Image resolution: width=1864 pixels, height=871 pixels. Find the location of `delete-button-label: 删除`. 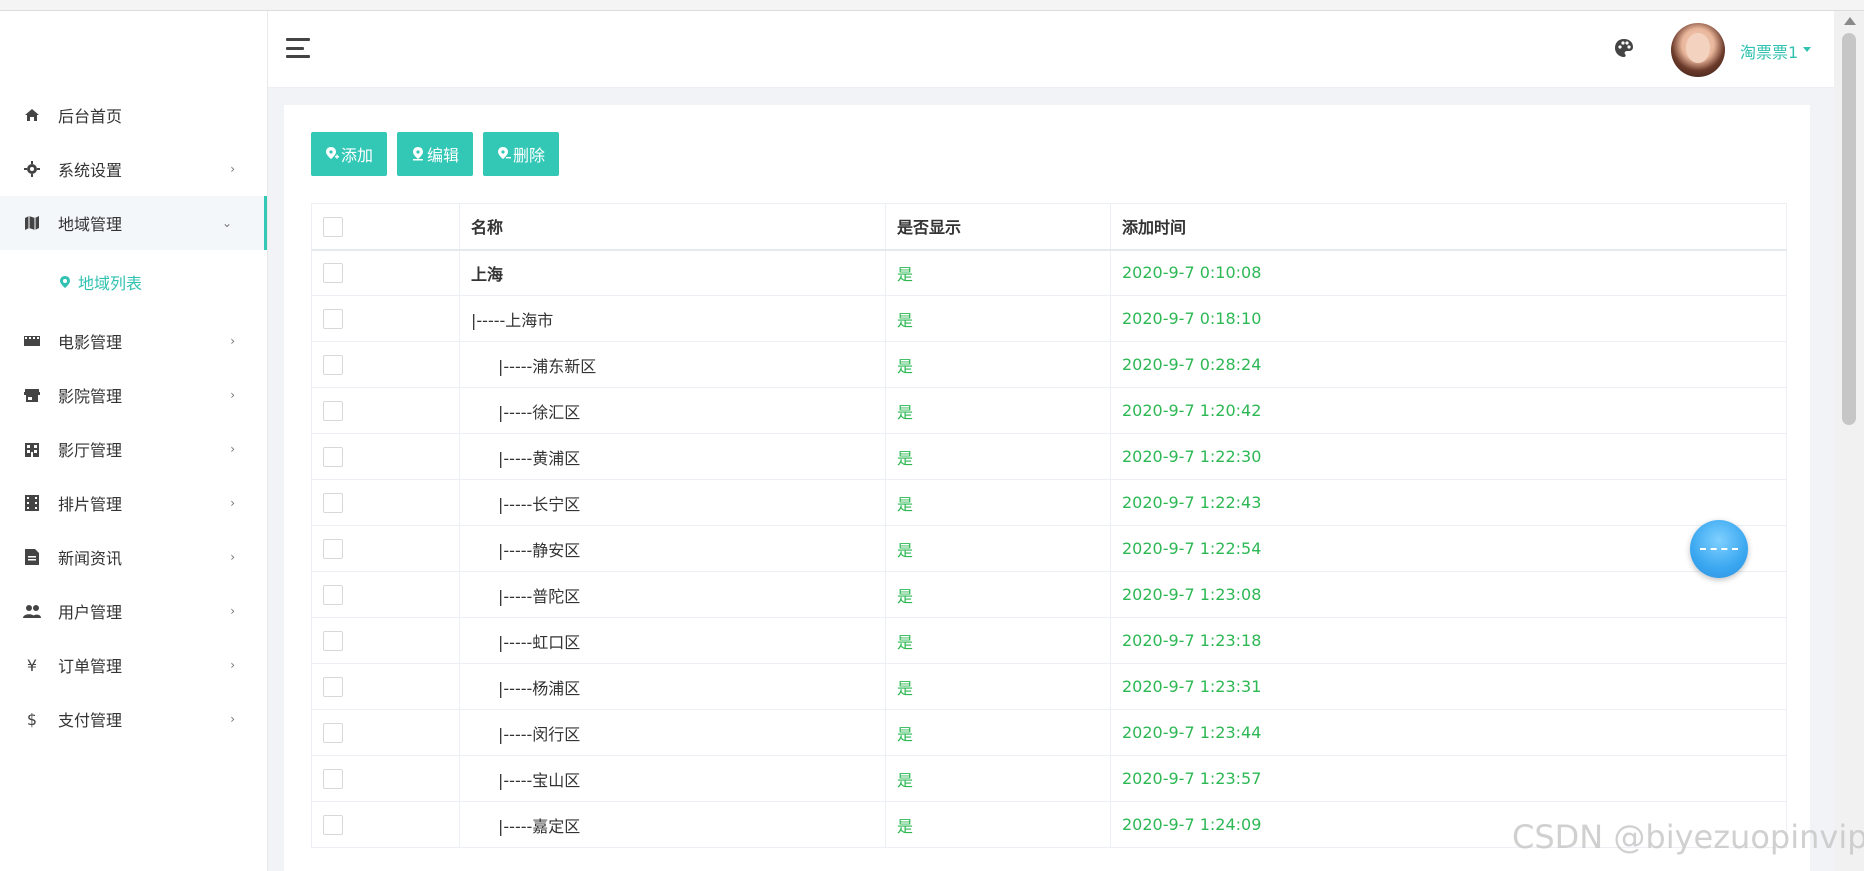

delete-button-label: 删除 is located at coordinates (529, 155).